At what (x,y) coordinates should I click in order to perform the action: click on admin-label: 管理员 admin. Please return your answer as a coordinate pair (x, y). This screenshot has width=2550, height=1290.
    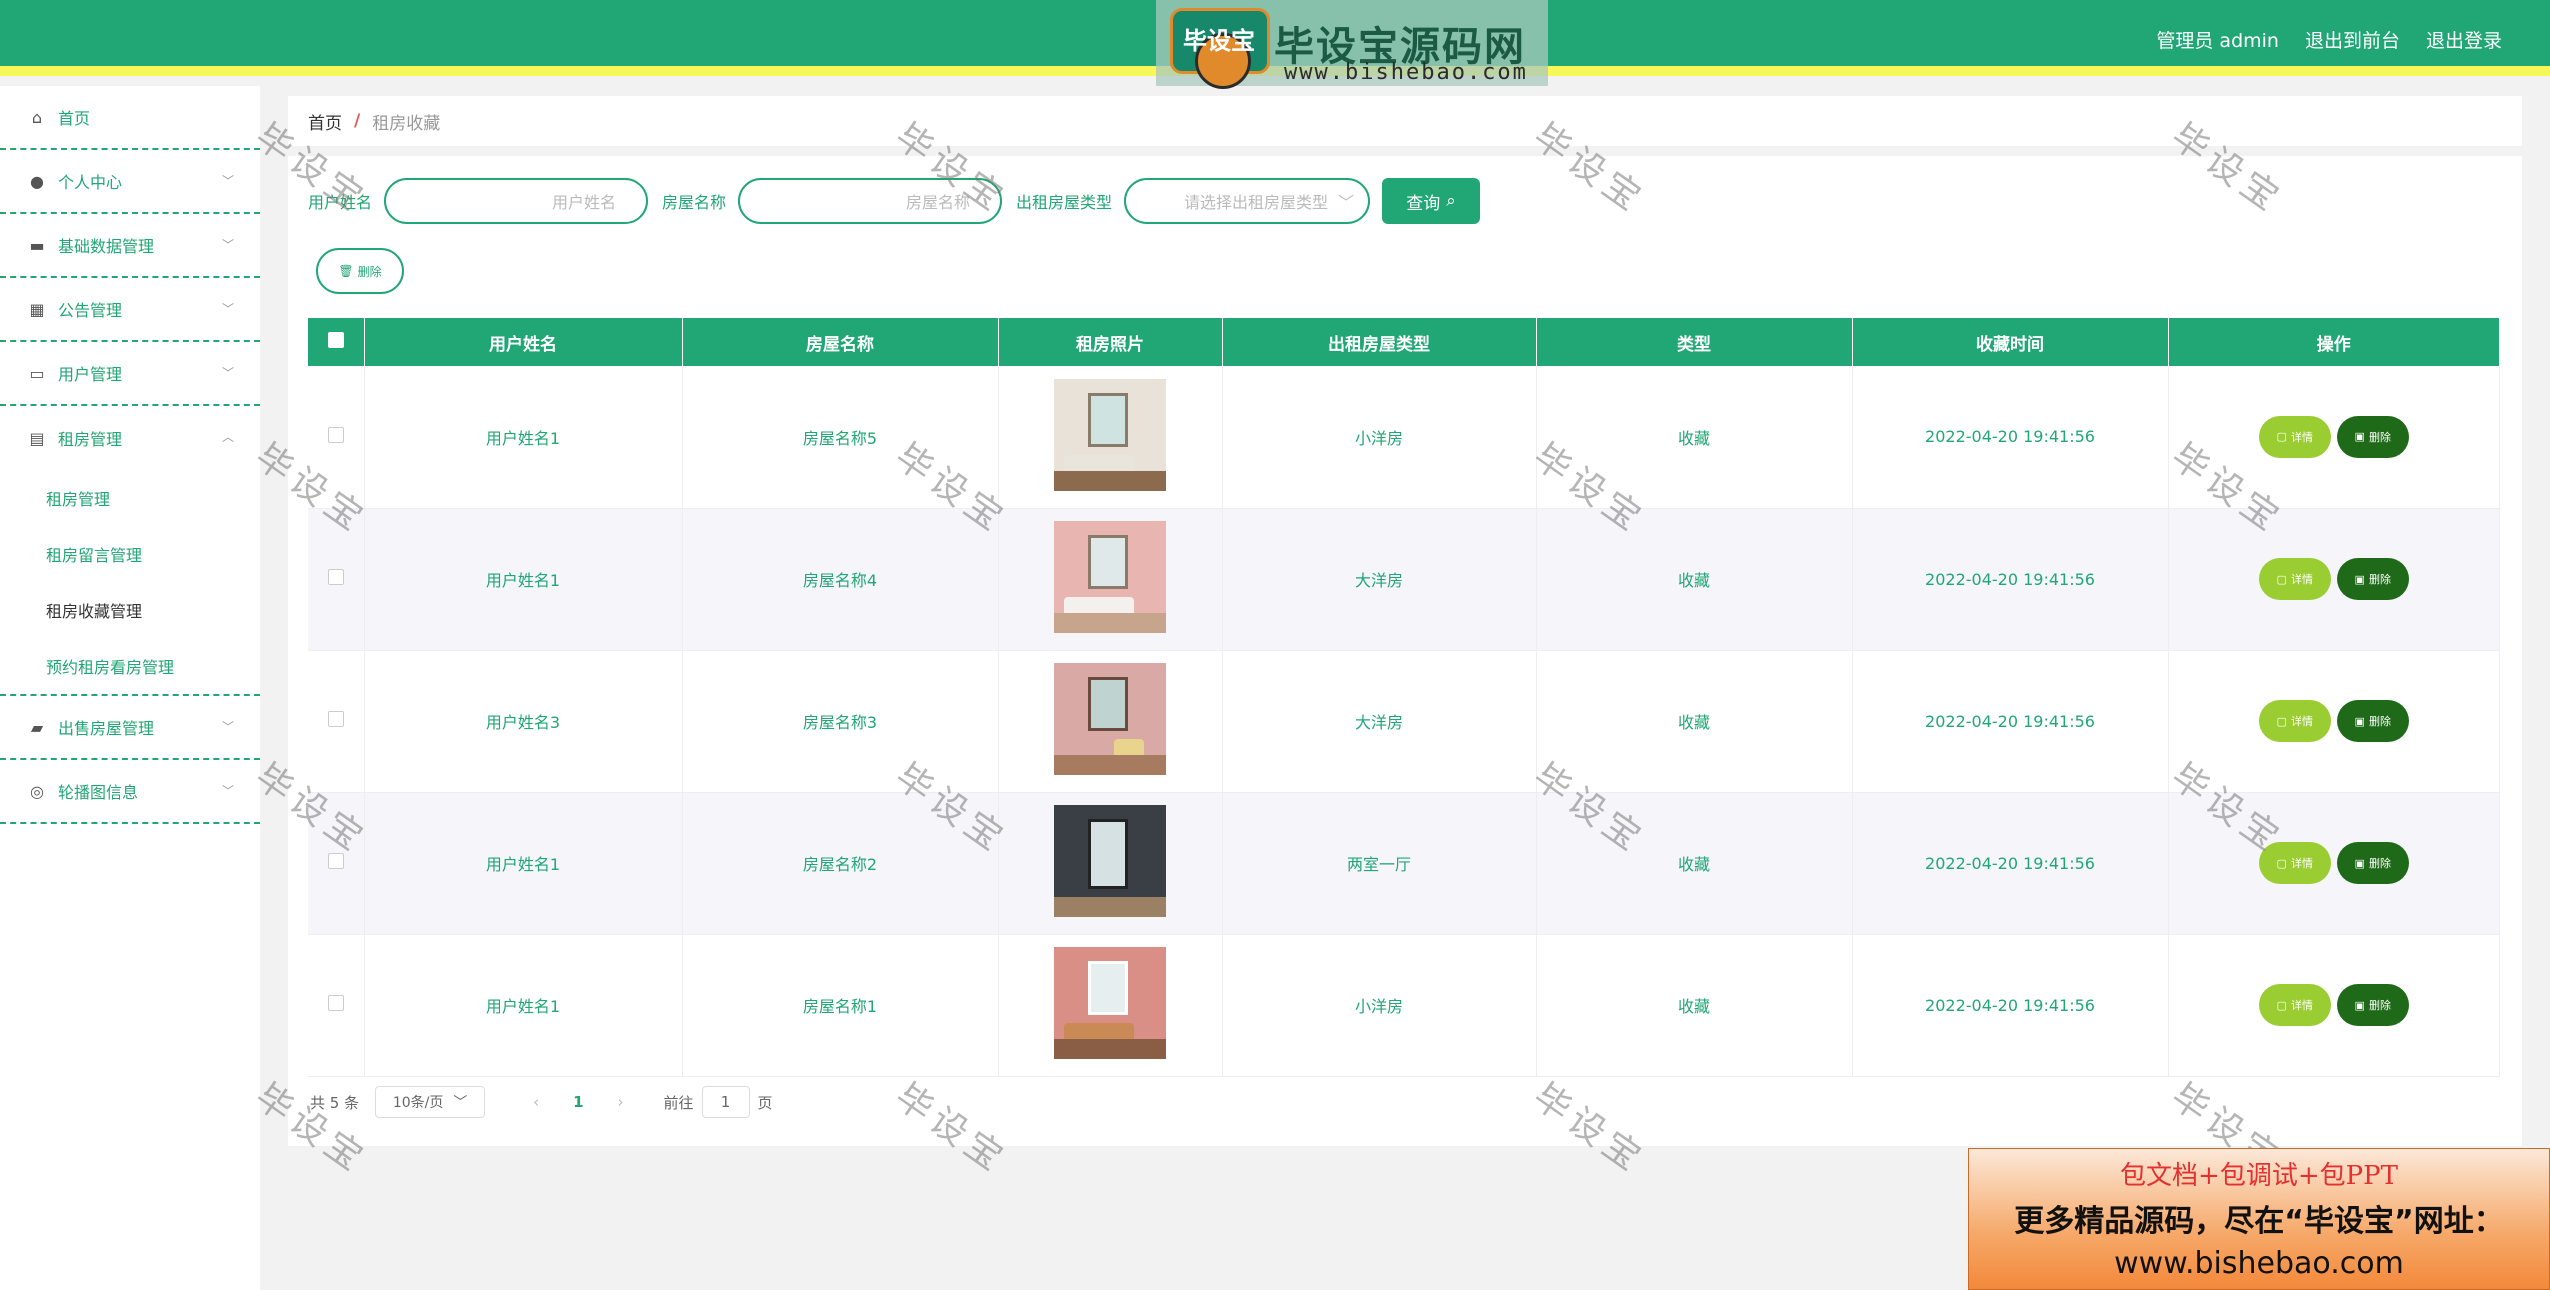
    Looking at the image, I should click on (2217, 41).